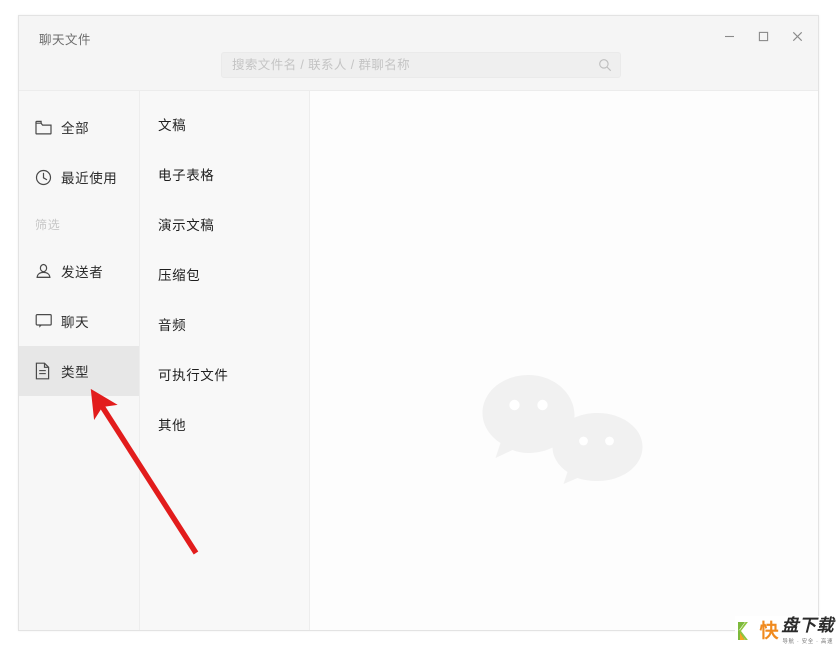 This screenshot has height=650, width=840. I want to click on sidebar-item-label: 类型, so click(75, 372).